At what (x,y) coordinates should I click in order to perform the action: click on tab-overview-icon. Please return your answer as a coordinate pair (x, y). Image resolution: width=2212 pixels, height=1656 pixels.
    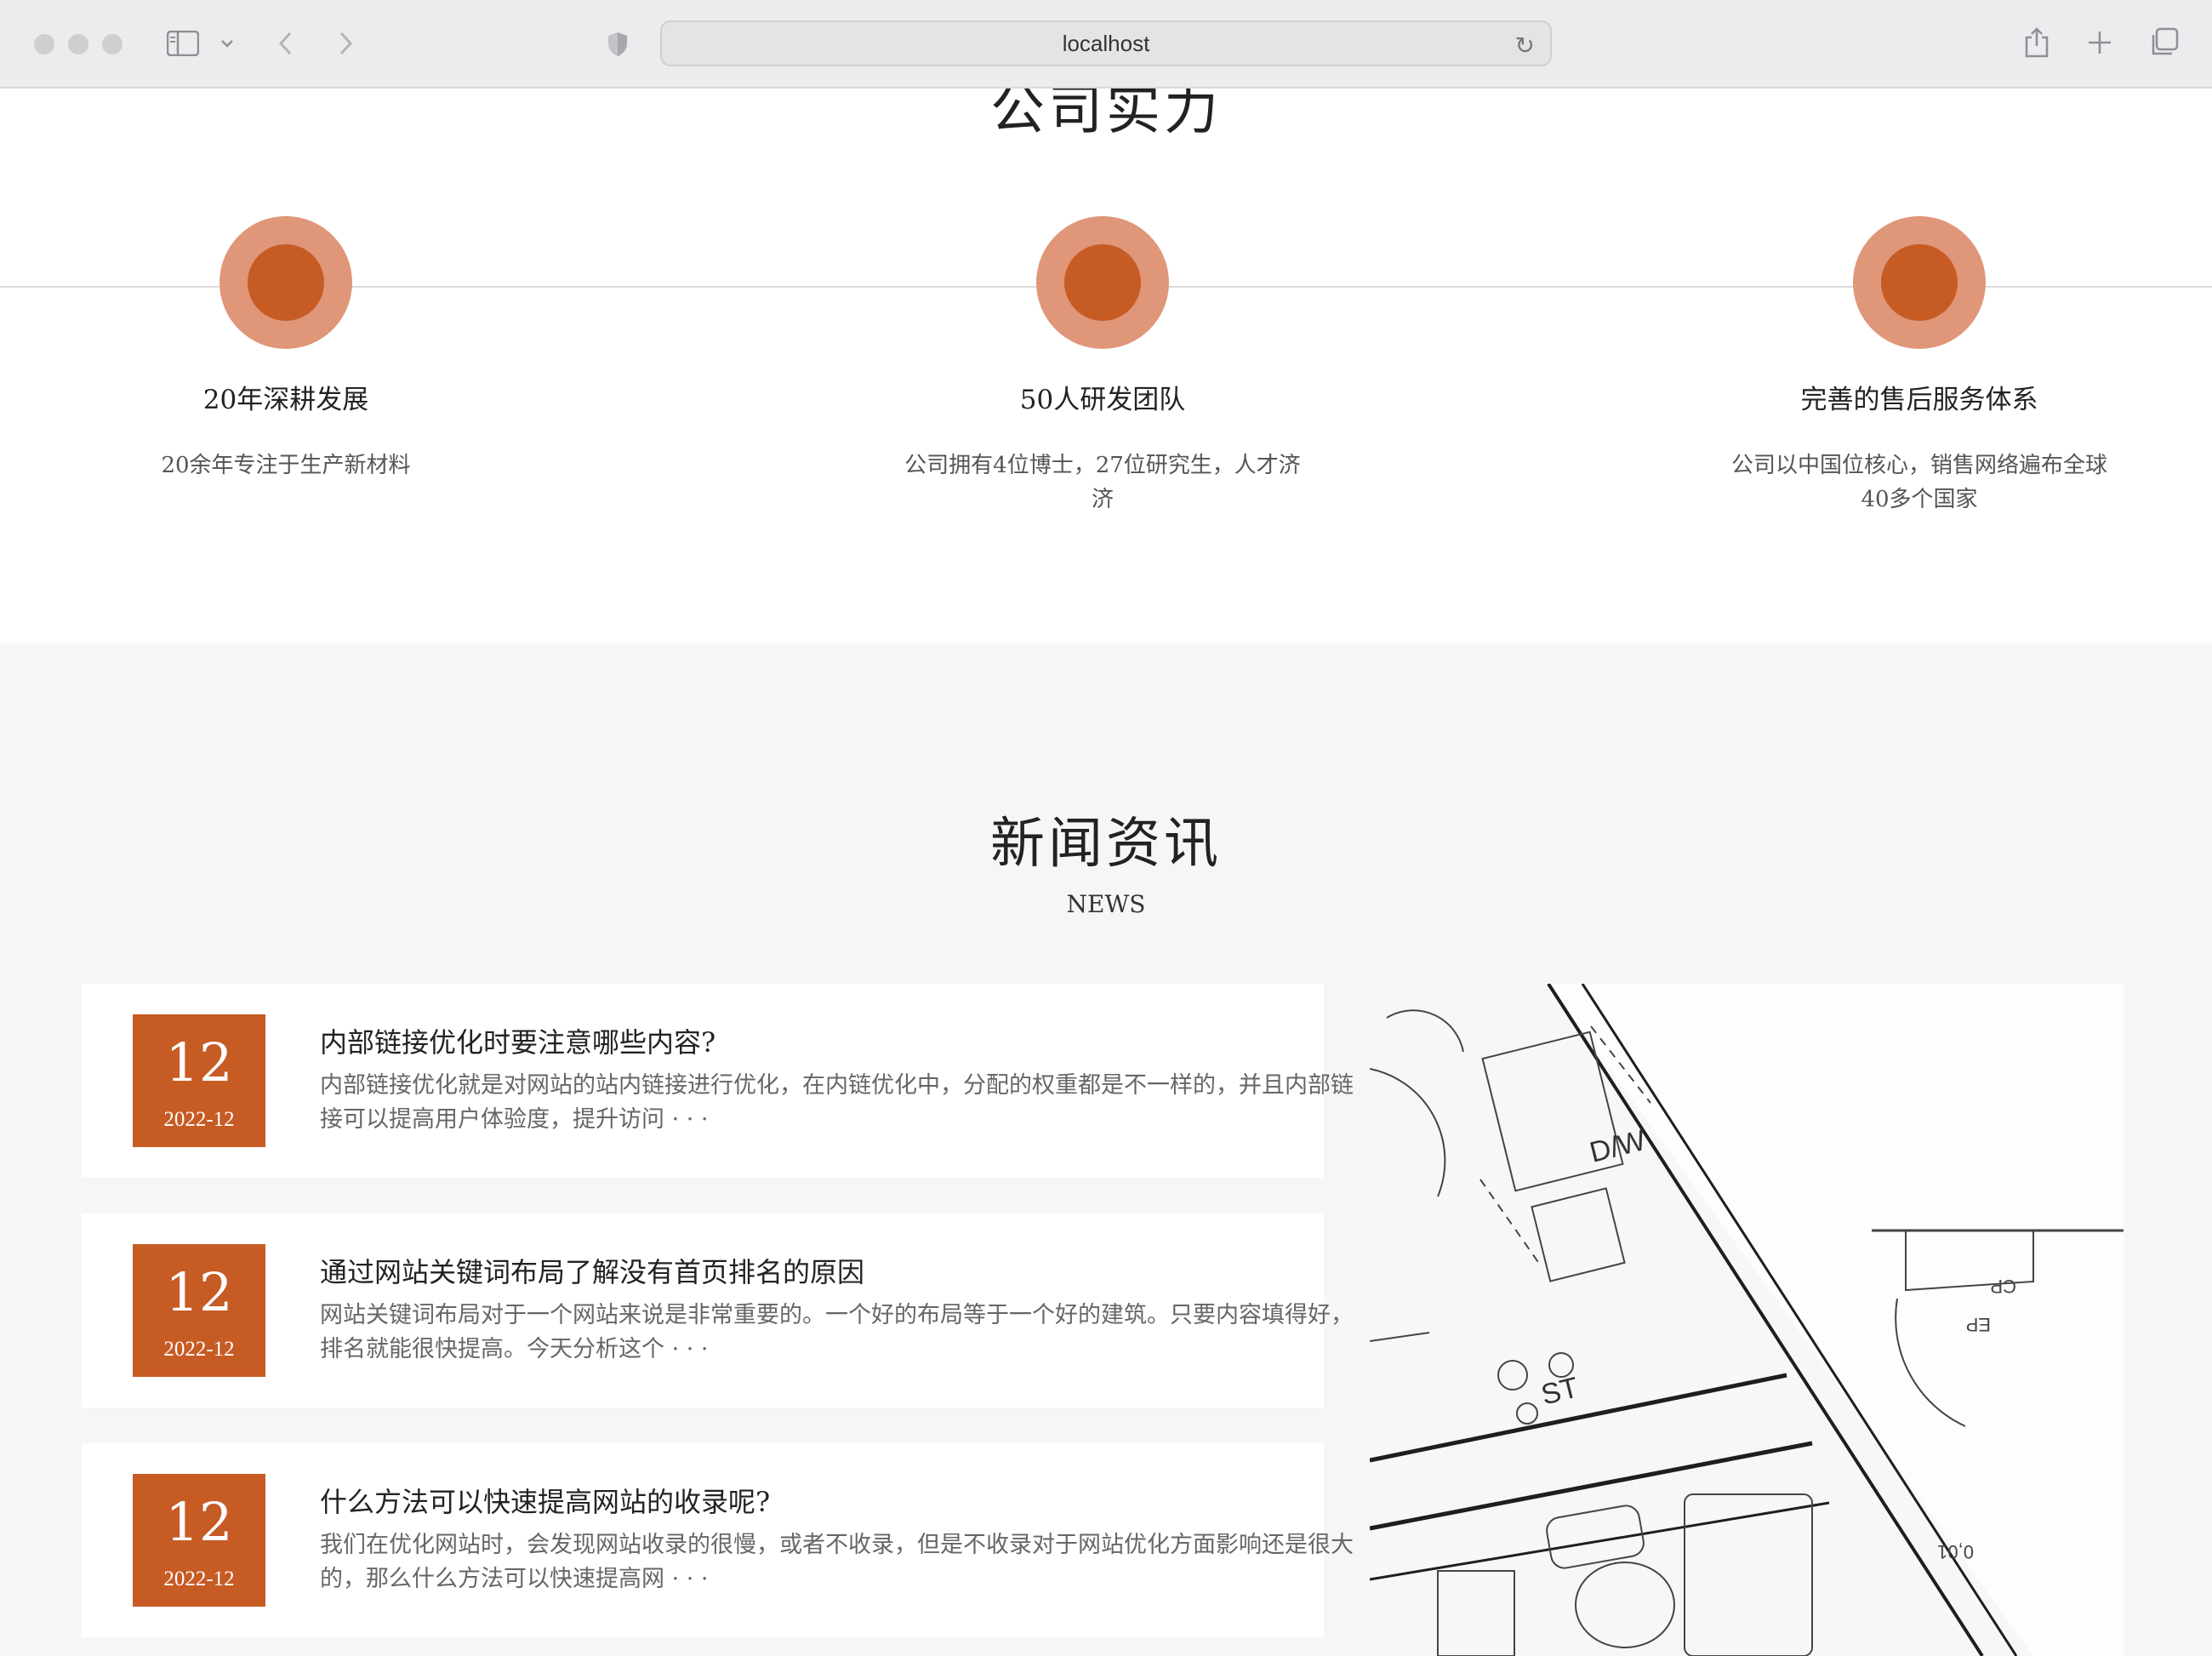
    Looking at the image, I should click on (2164, 43).